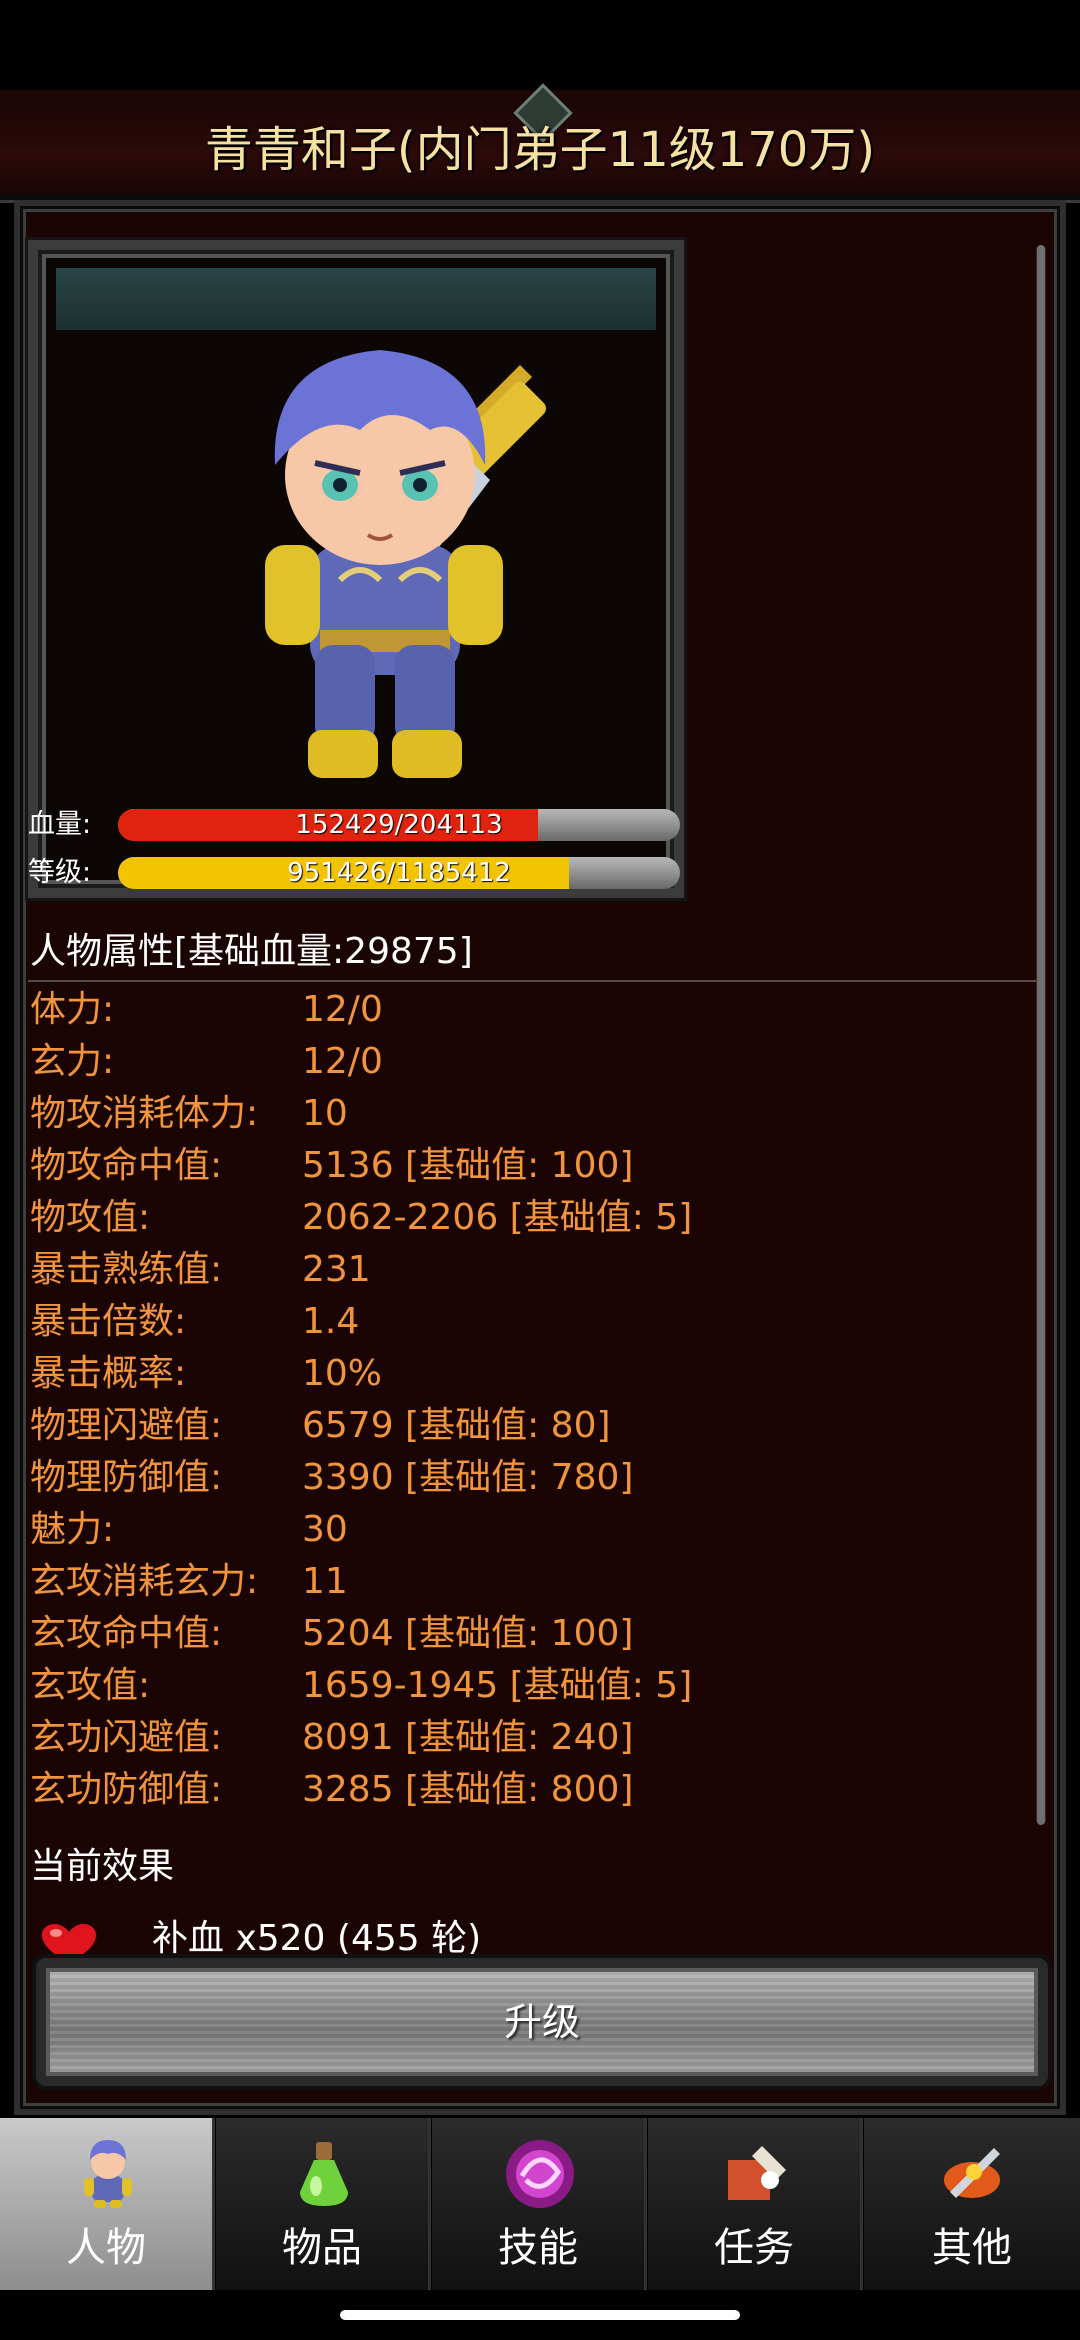 This screenshot has width=1080, height=2340. I want to click on attribute-value: 10, so click(325, 1113).